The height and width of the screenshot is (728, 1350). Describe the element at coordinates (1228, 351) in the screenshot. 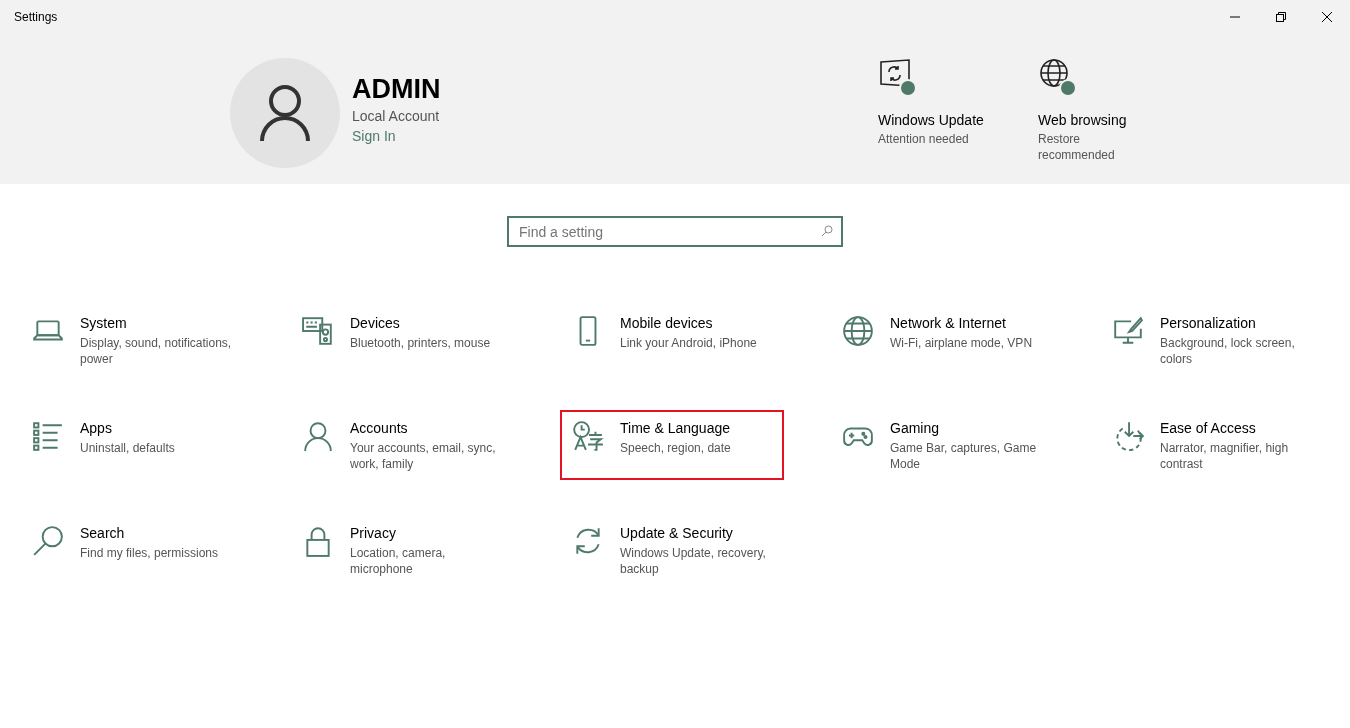

I see `category-subtitle: Background, lock screen, colors` at that location.